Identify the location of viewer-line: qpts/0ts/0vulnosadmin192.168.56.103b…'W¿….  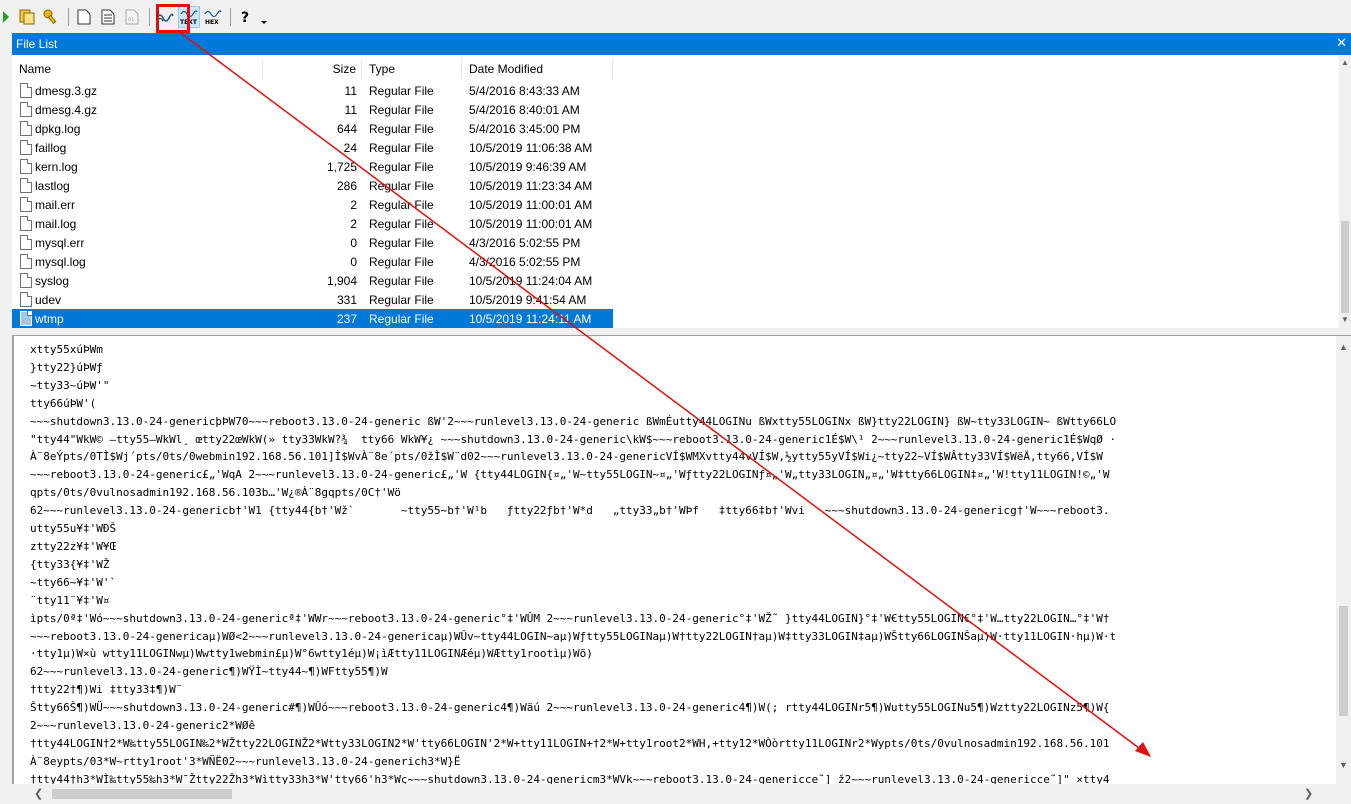
(215, 493).